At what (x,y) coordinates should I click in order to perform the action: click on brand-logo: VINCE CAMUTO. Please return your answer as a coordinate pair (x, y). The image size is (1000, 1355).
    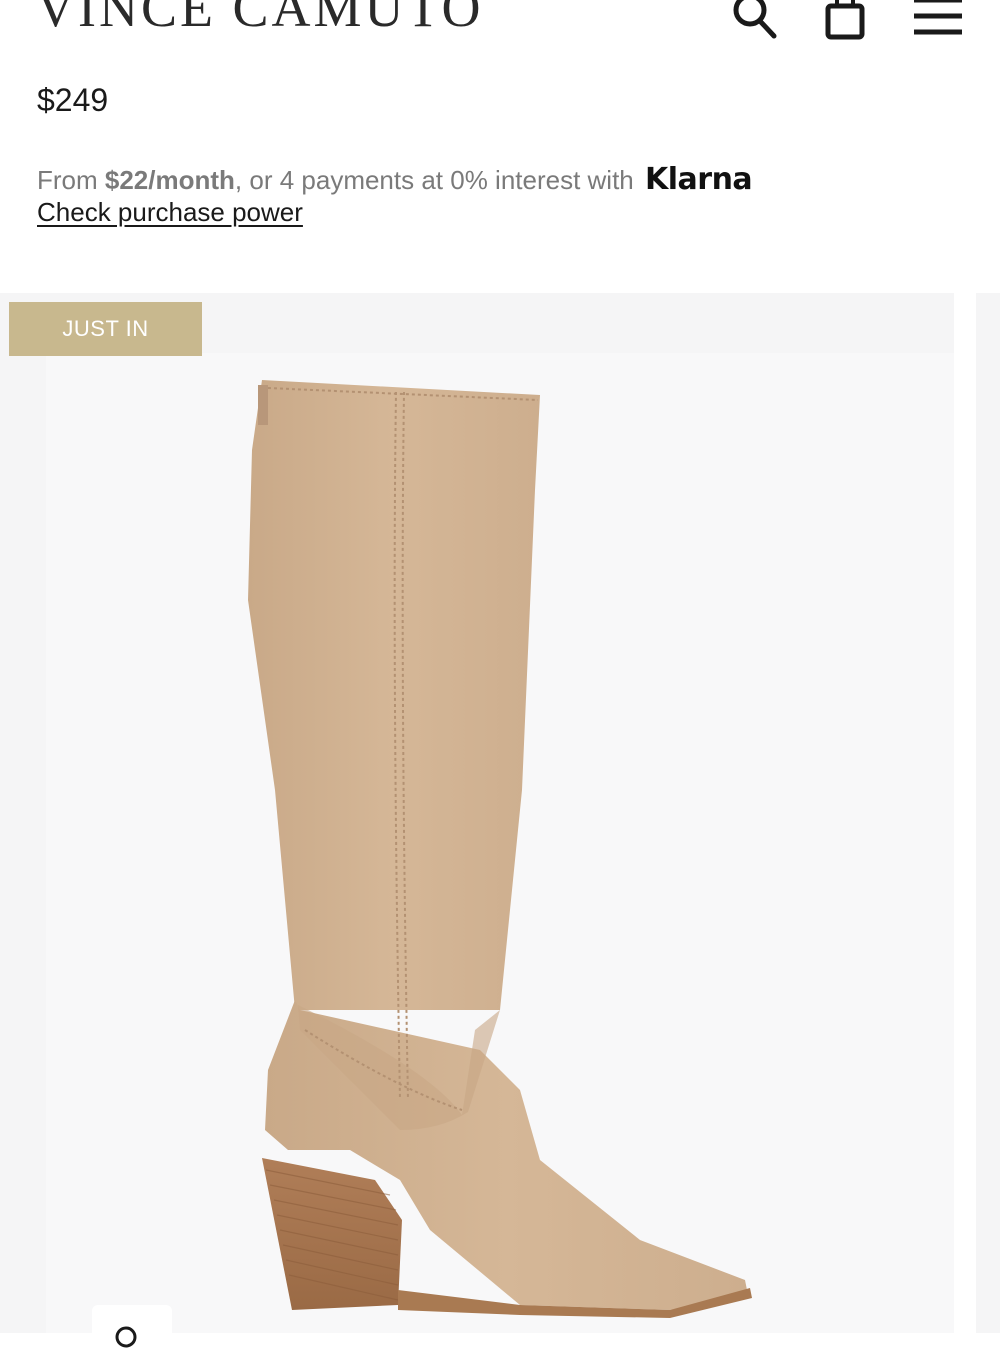
    Looking at the image, I should click on (260, 19).